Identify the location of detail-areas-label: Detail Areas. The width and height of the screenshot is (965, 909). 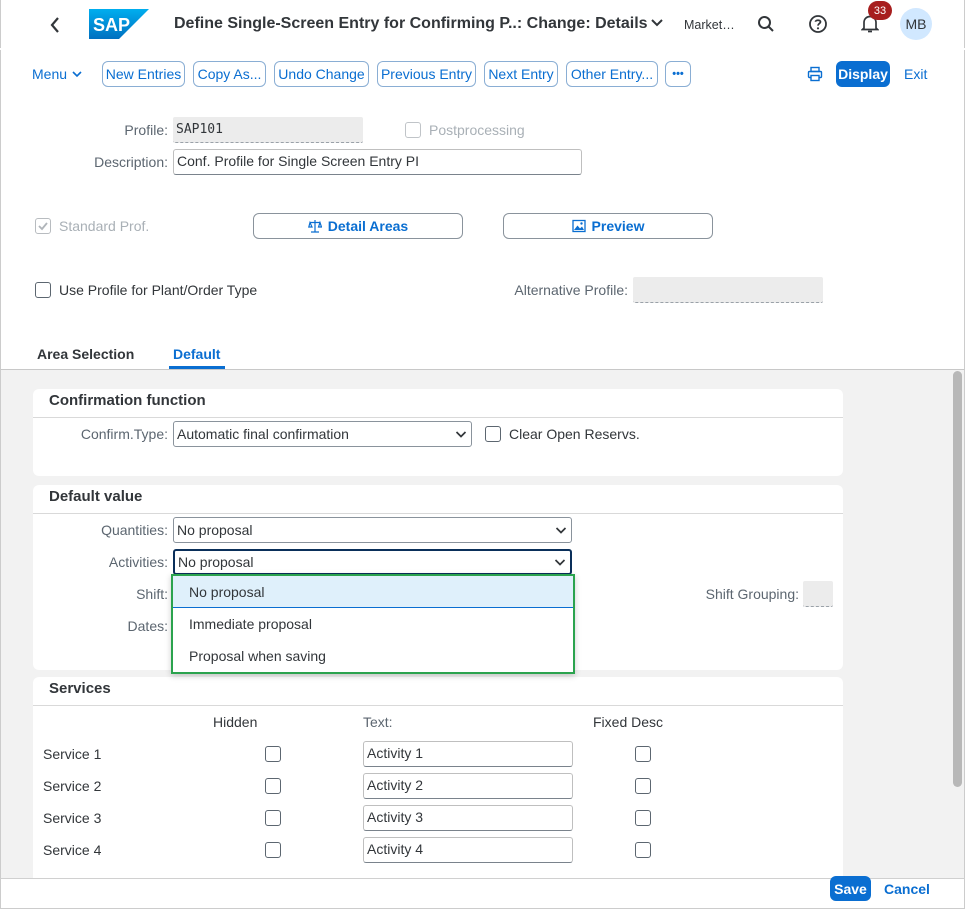
(368, 226).